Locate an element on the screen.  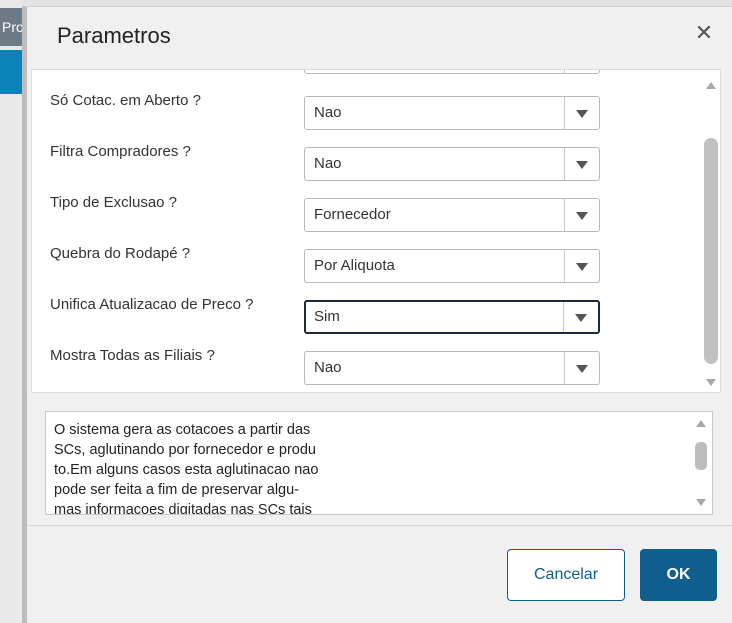
partial-select-above is located at coordinates (452, 72).